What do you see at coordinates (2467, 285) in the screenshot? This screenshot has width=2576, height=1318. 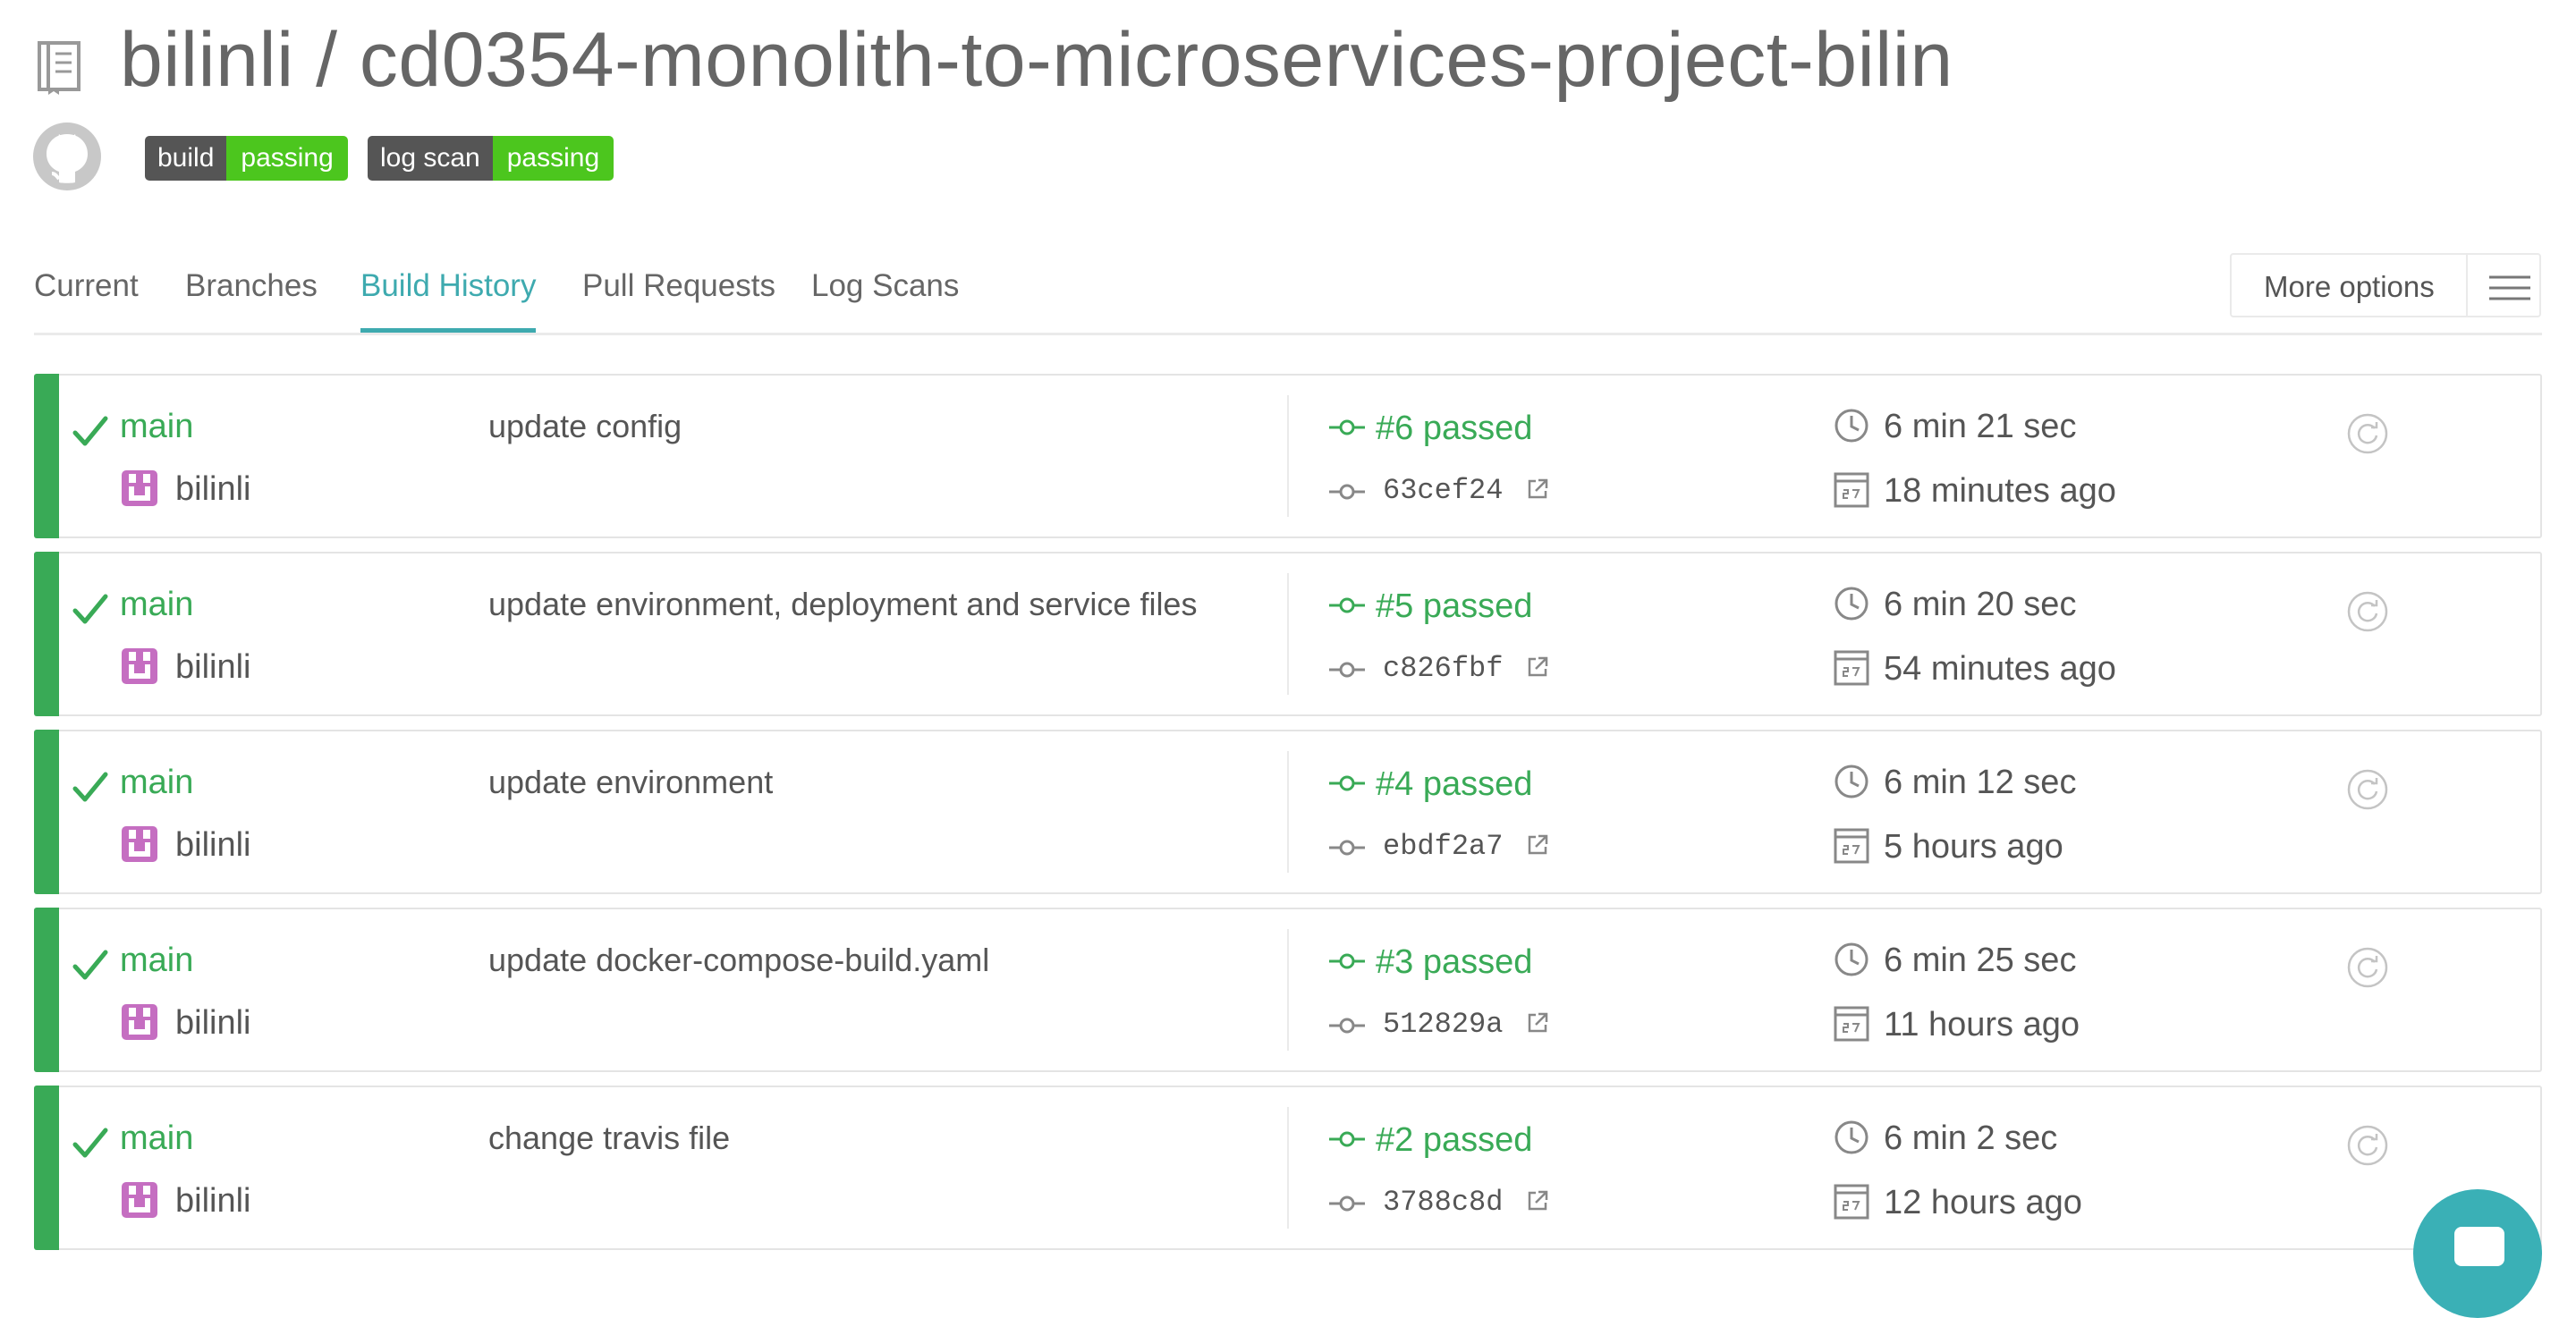 I see `more-options-divider` at bounding box center [2467, 285].